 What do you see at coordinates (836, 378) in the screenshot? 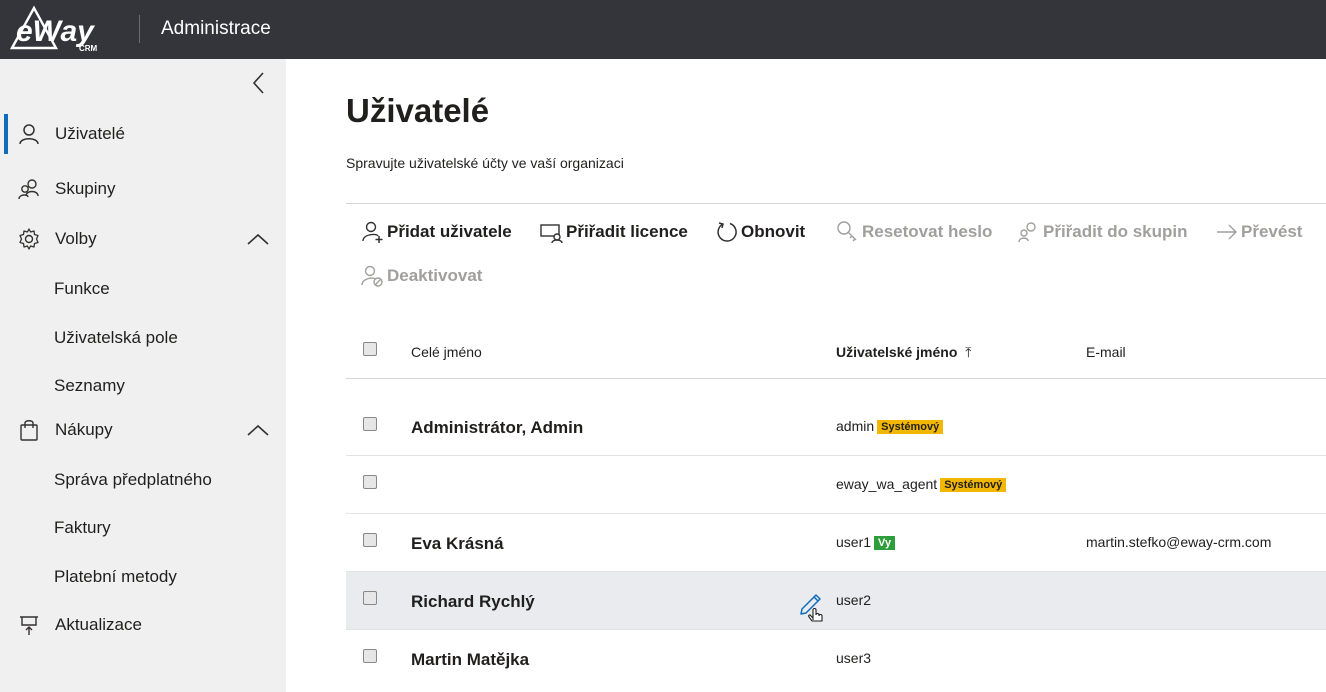
I see `table-header-divider` at bounding box center [836, 378].